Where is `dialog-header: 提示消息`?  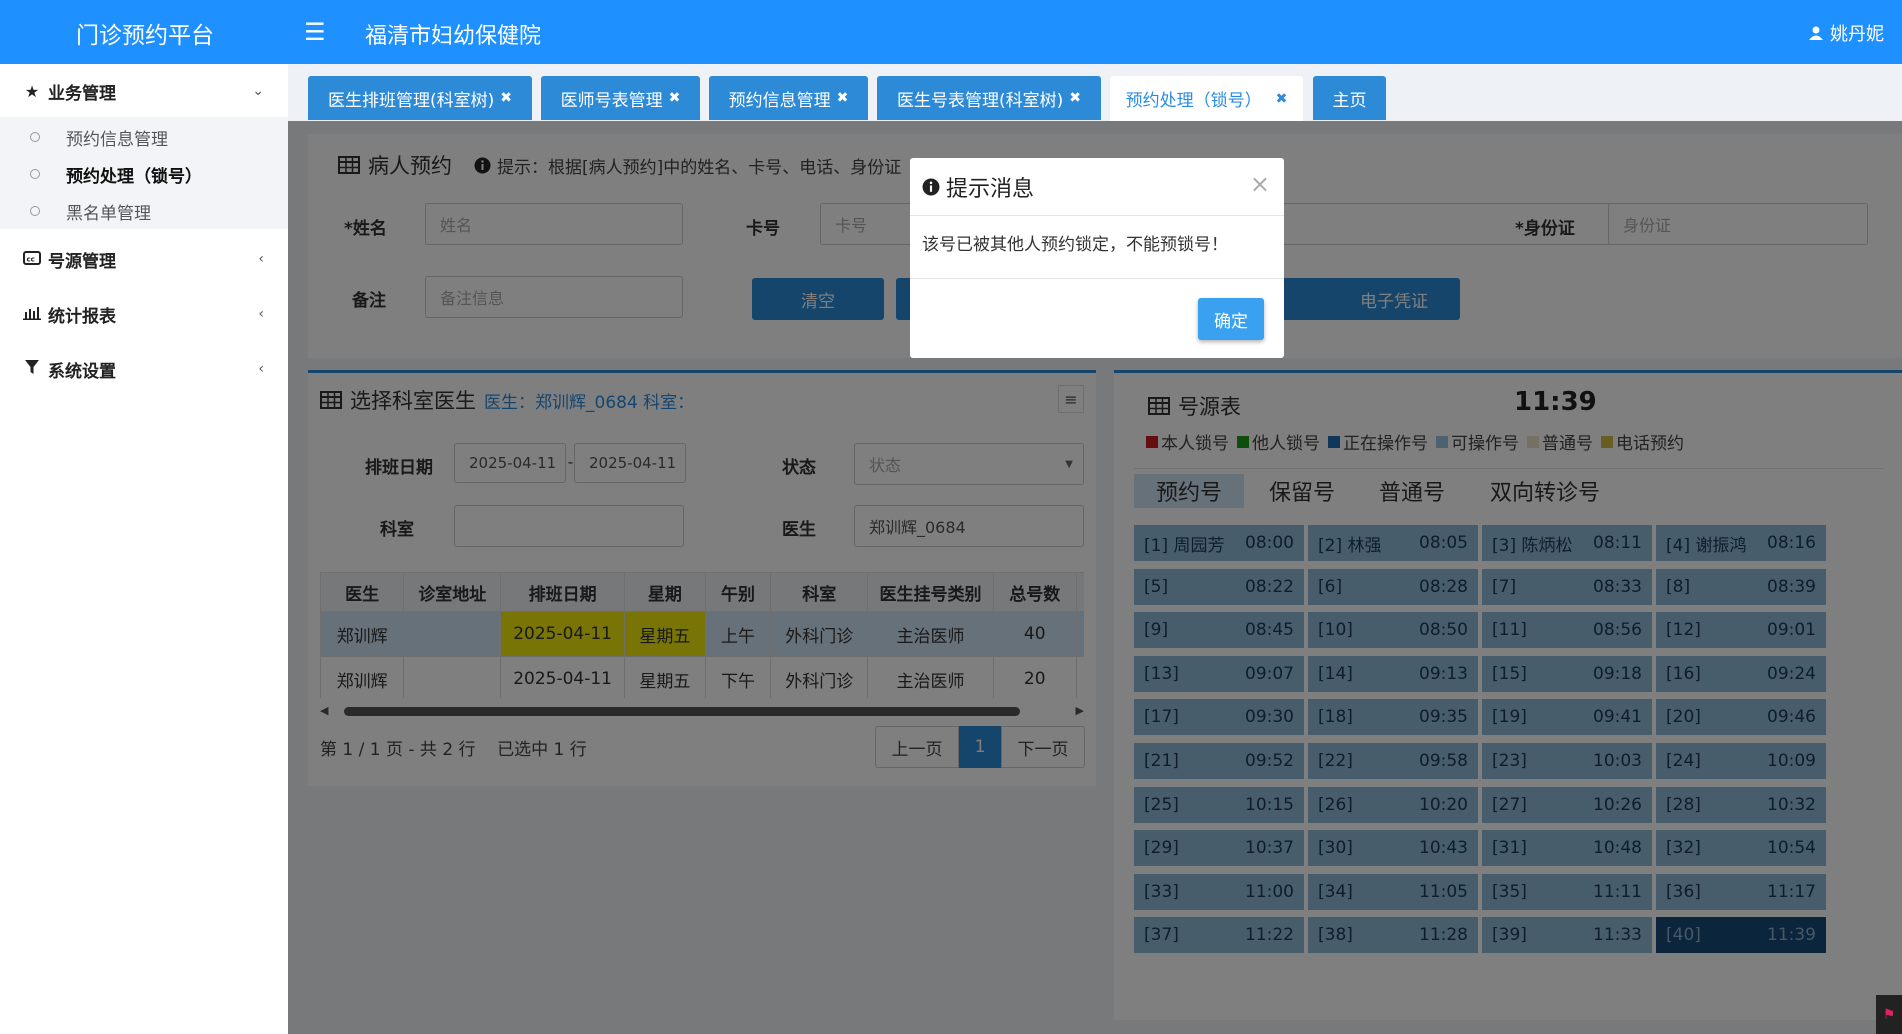 dialog-header: 提示消息 is located at coordinates (1097, 187).